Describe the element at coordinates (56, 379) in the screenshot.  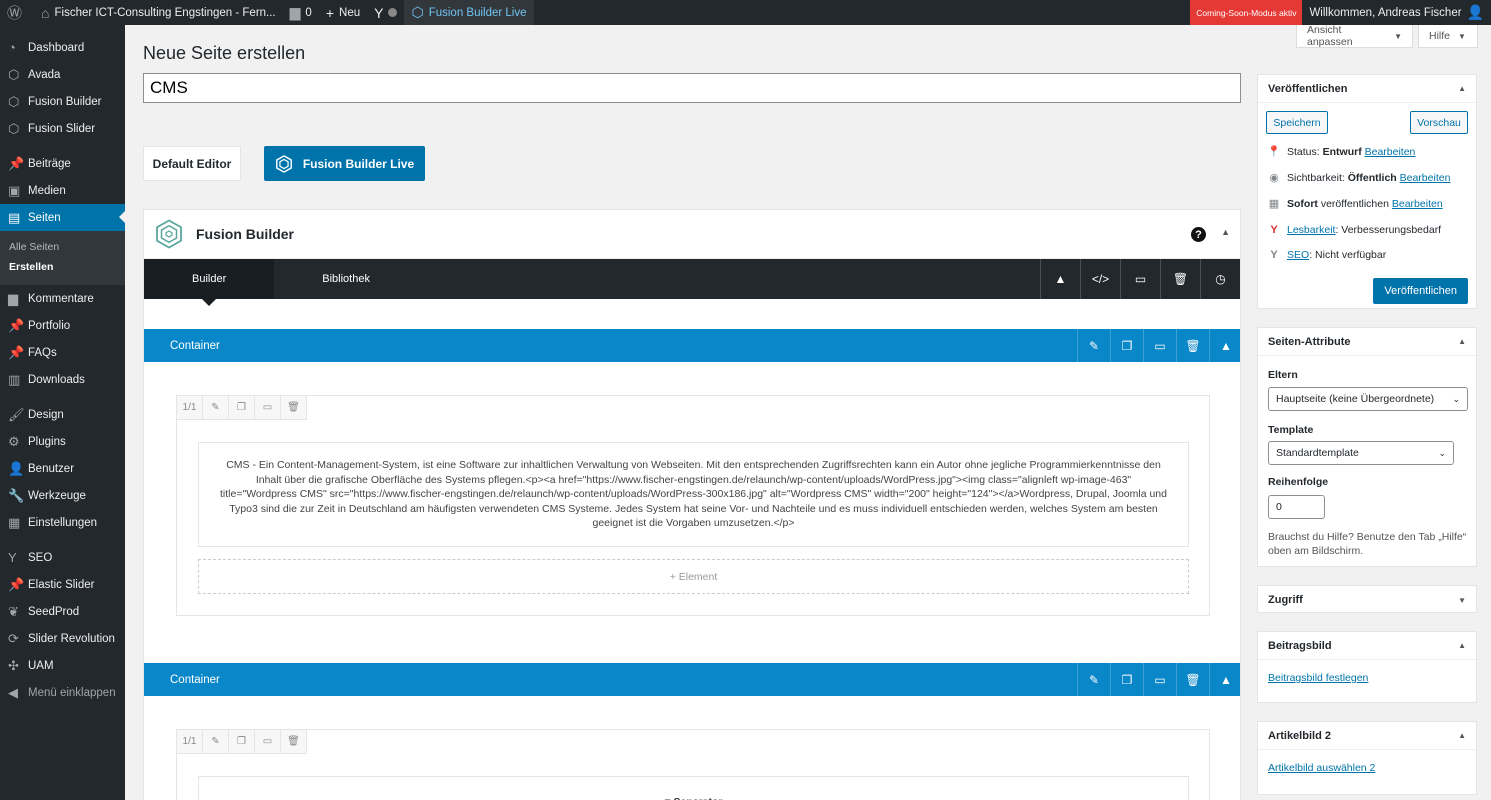
I see `sidebar-item-label: Downloads` at that location.